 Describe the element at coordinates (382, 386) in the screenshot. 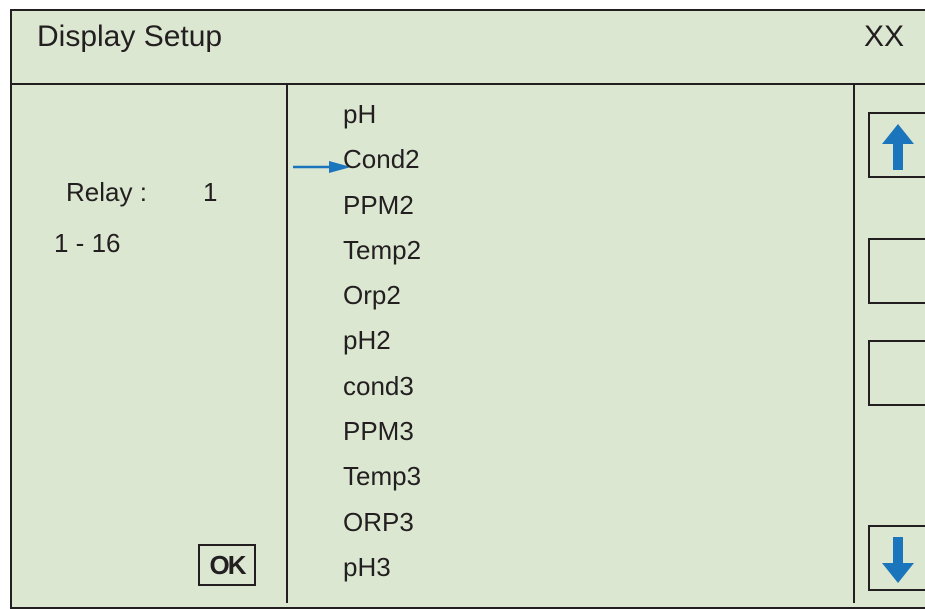

I see `list-item: cond3` at that location.